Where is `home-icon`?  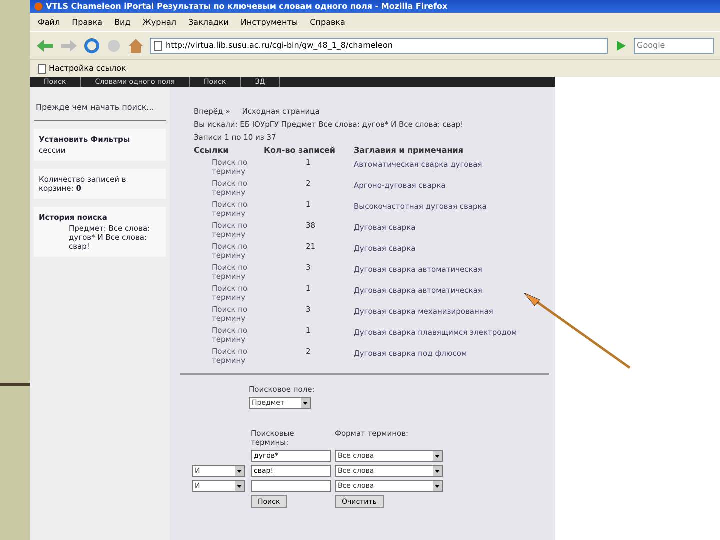 home-icon is located at coordinates (136, 46).